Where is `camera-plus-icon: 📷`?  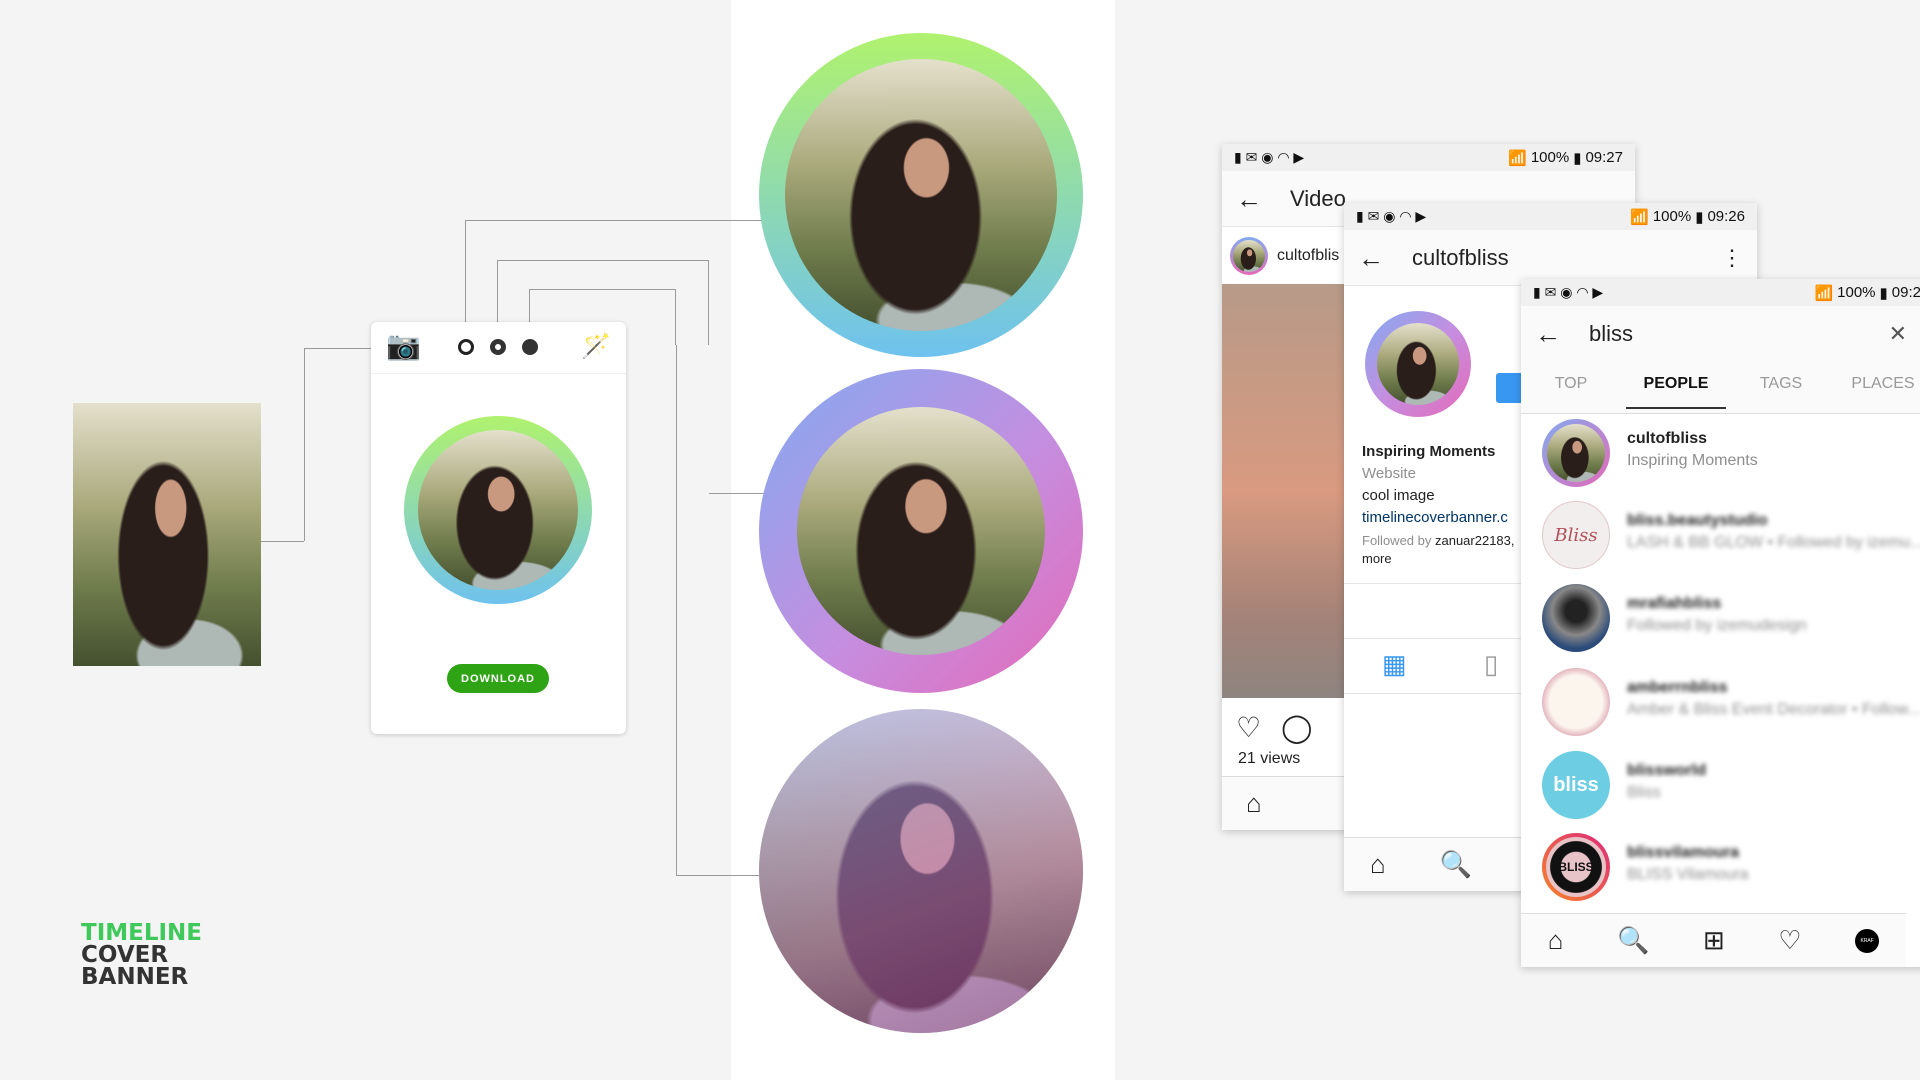 camera-plus-icon: 📷 is located at coordinates (403, 346).